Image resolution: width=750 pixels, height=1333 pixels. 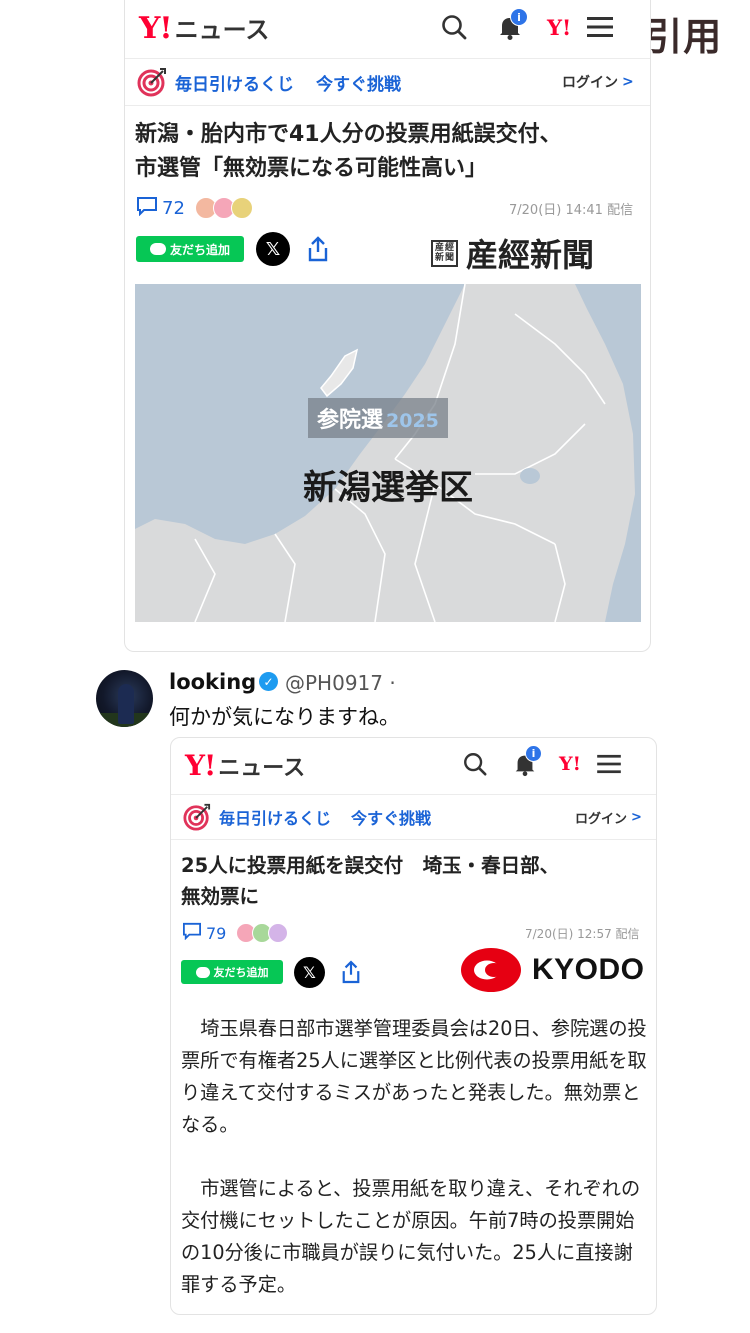 What do you see at coordinates (370, 881) in the screenshot?
I see `headline: 25人に投票用紙を誤交付 埼玉・春日部、 無効票に` at bounding box center [370, 881].